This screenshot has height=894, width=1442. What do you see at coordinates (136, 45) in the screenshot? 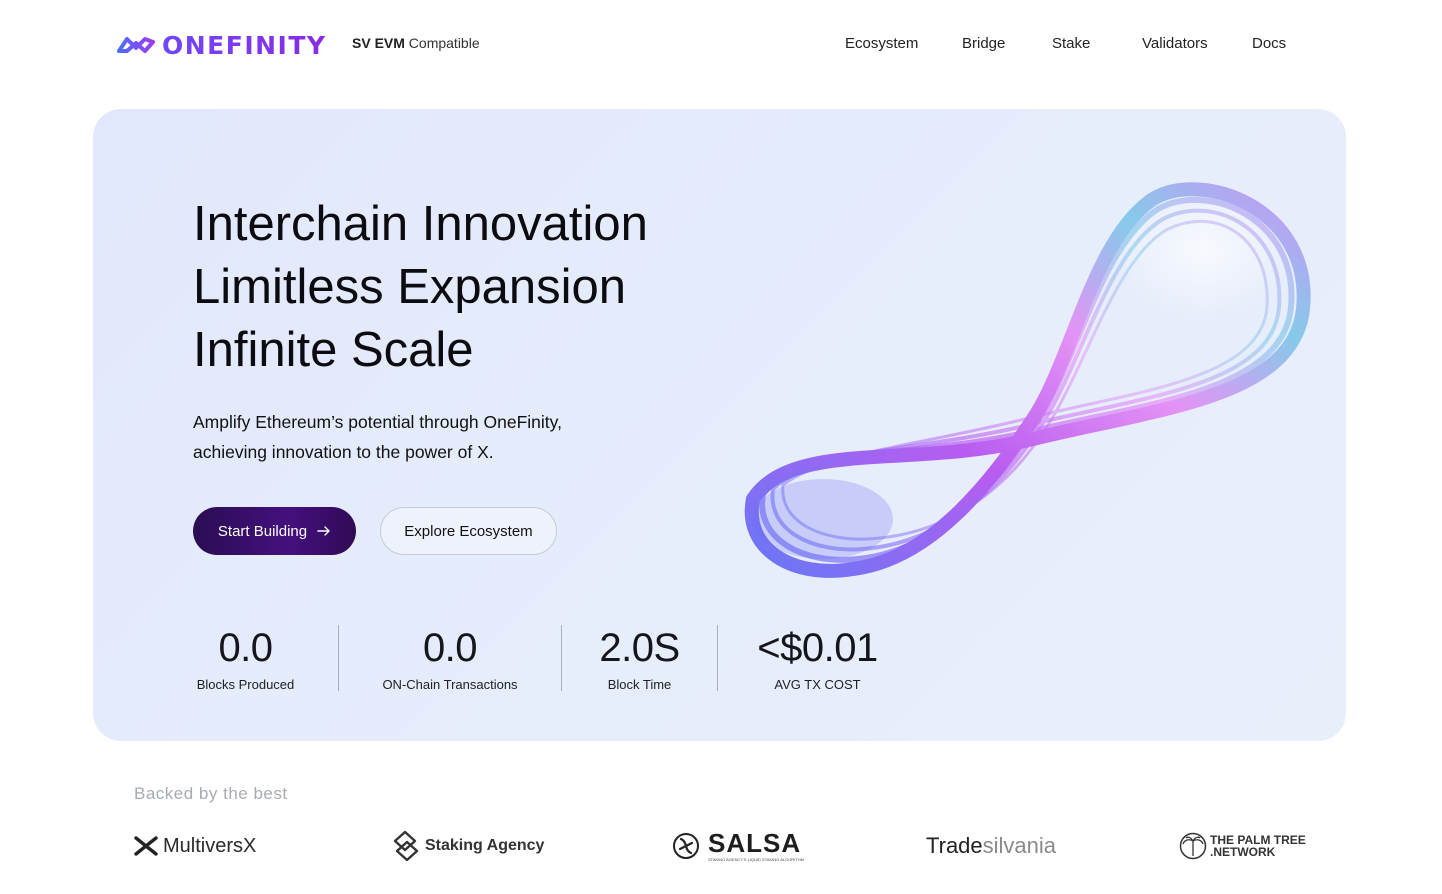
I see `onefinity-logo-icon` at bounding box center [136, 45].